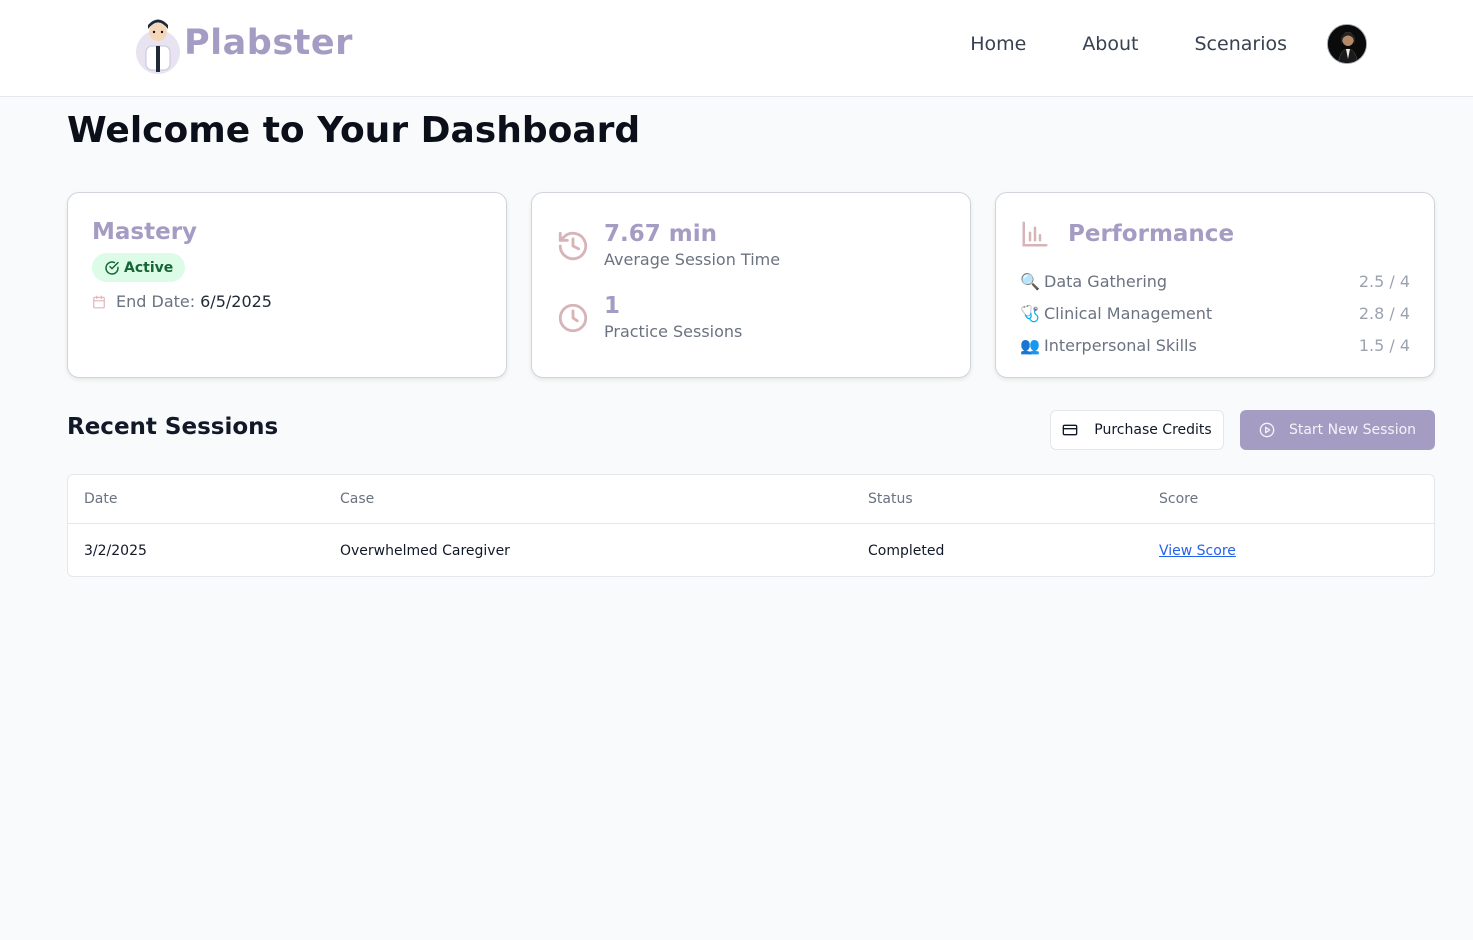  Describe the element at coordinates (156, 301) in the screenshot. I see `end-date-label: End Date:` at that location.